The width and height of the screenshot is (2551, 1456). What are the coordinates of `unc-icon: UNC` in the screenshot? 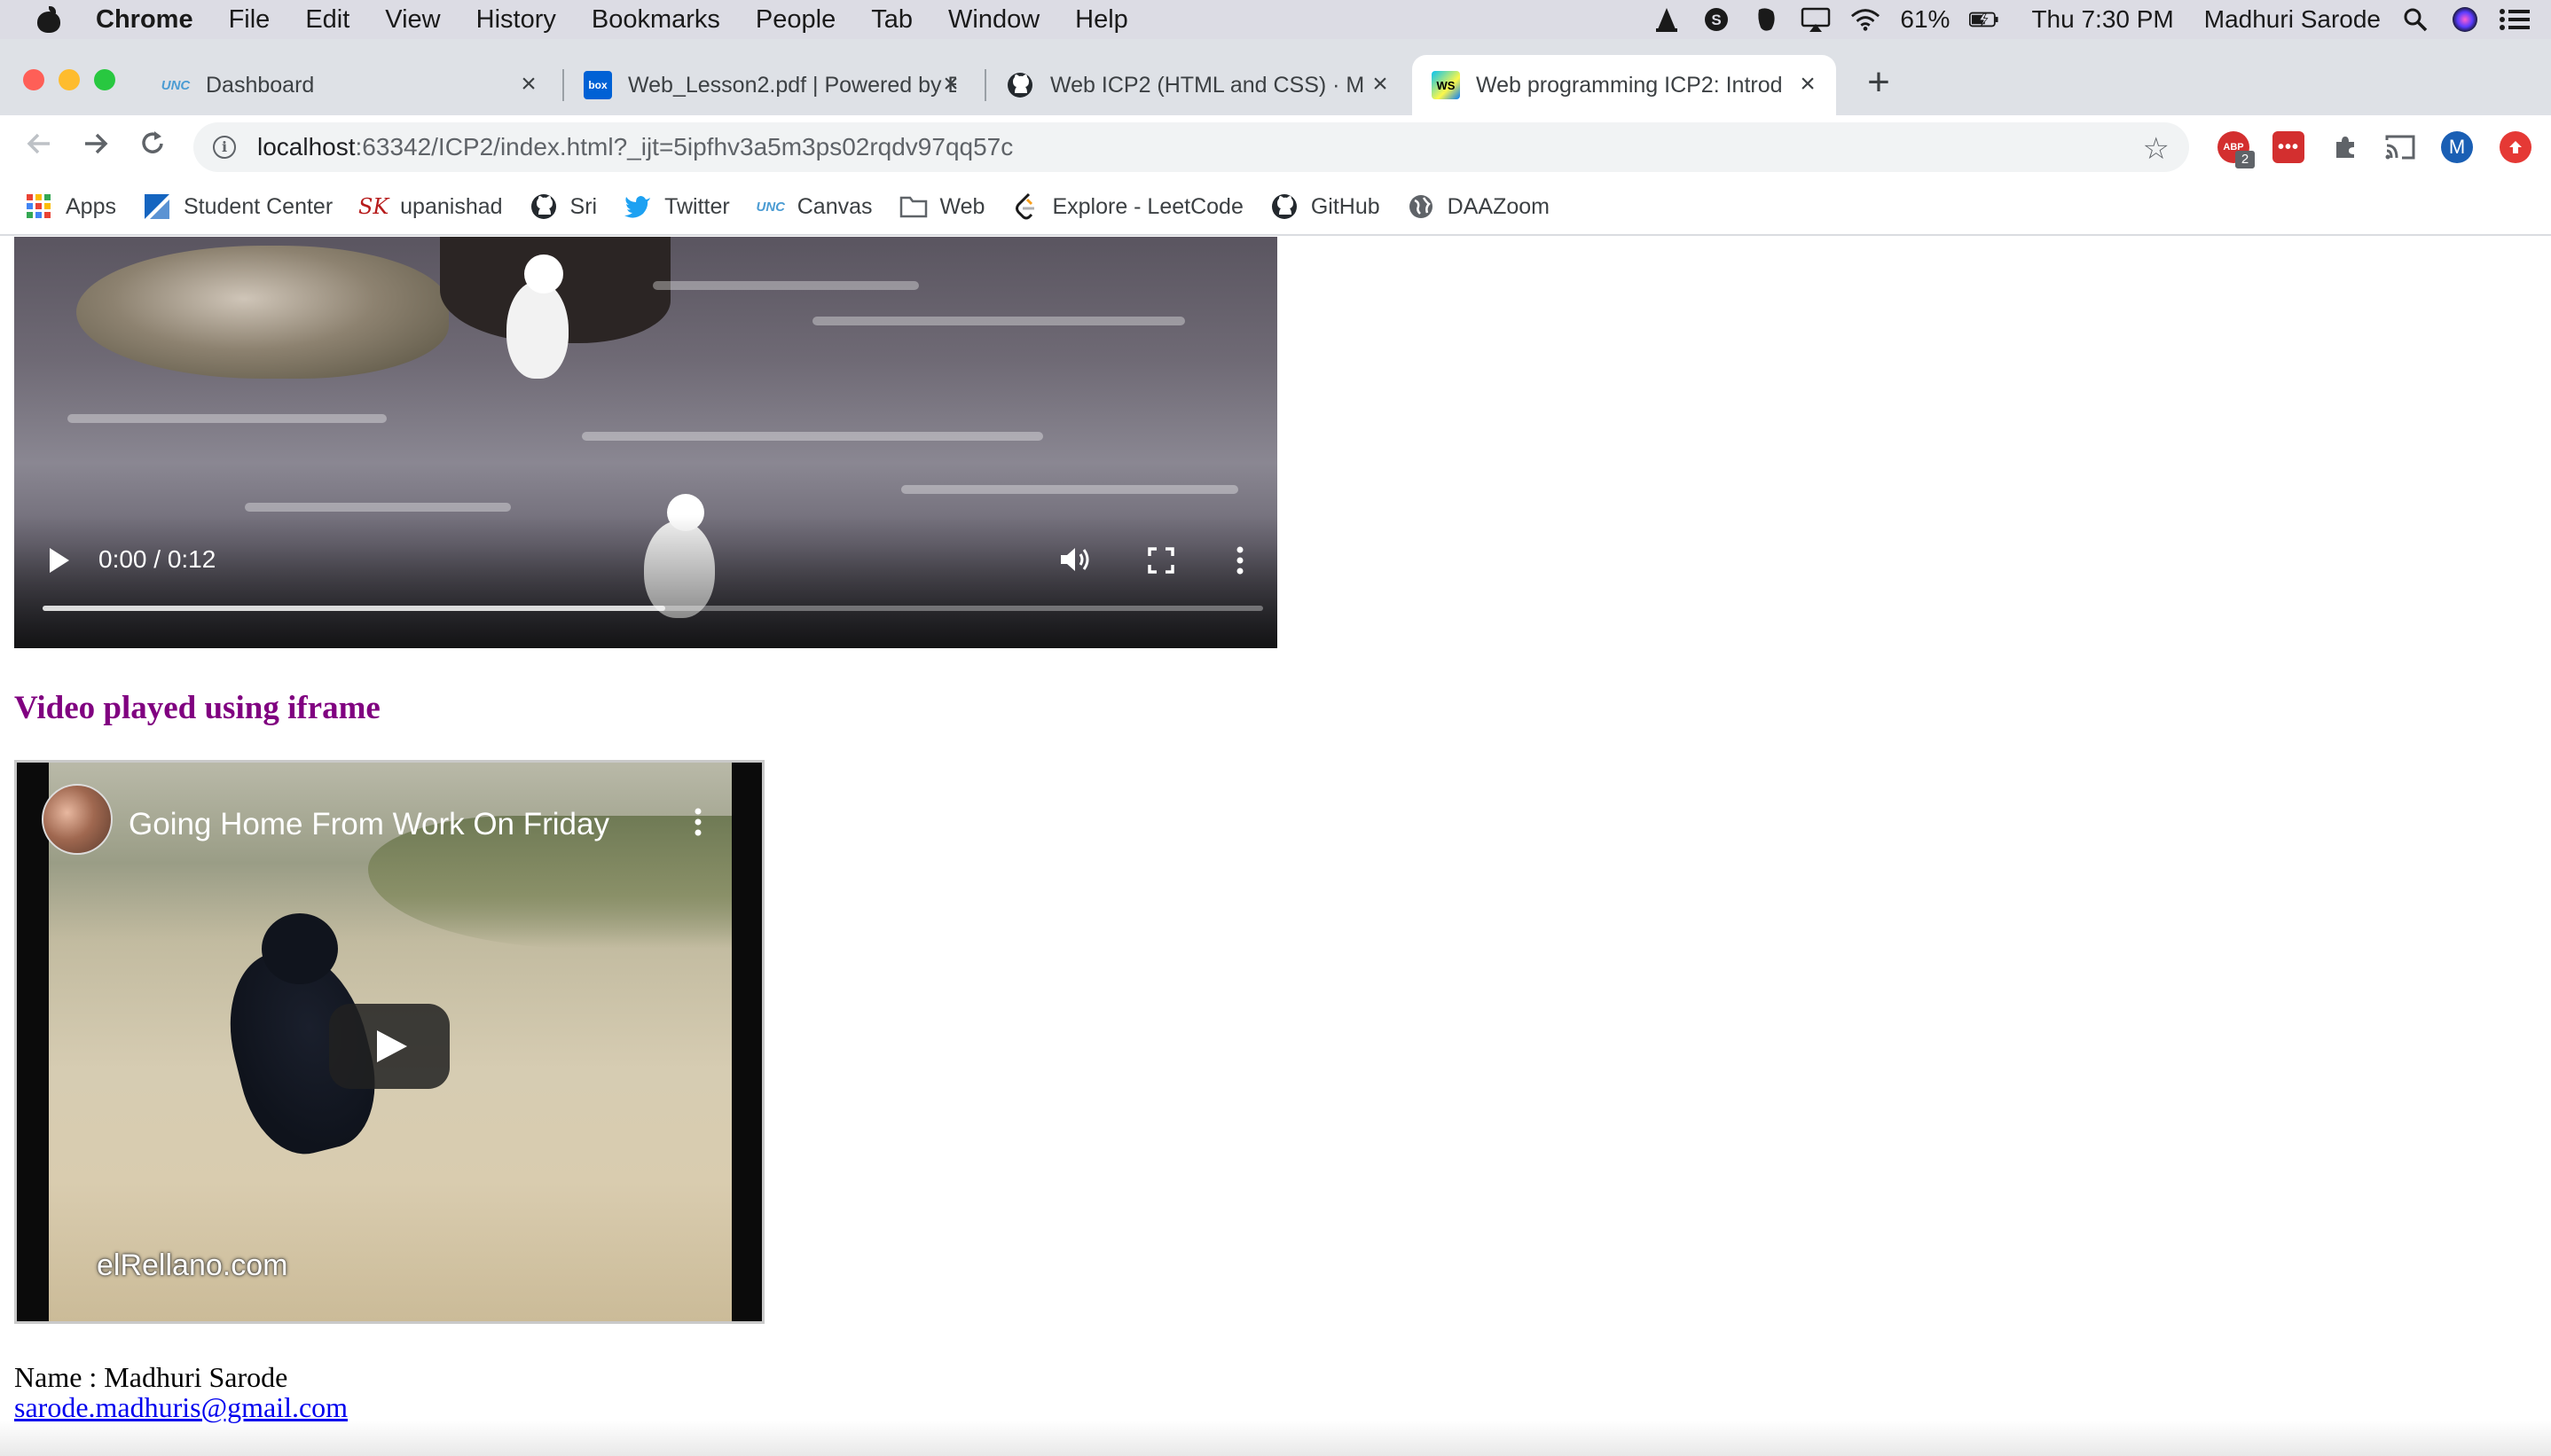 It's located at (770, 207).